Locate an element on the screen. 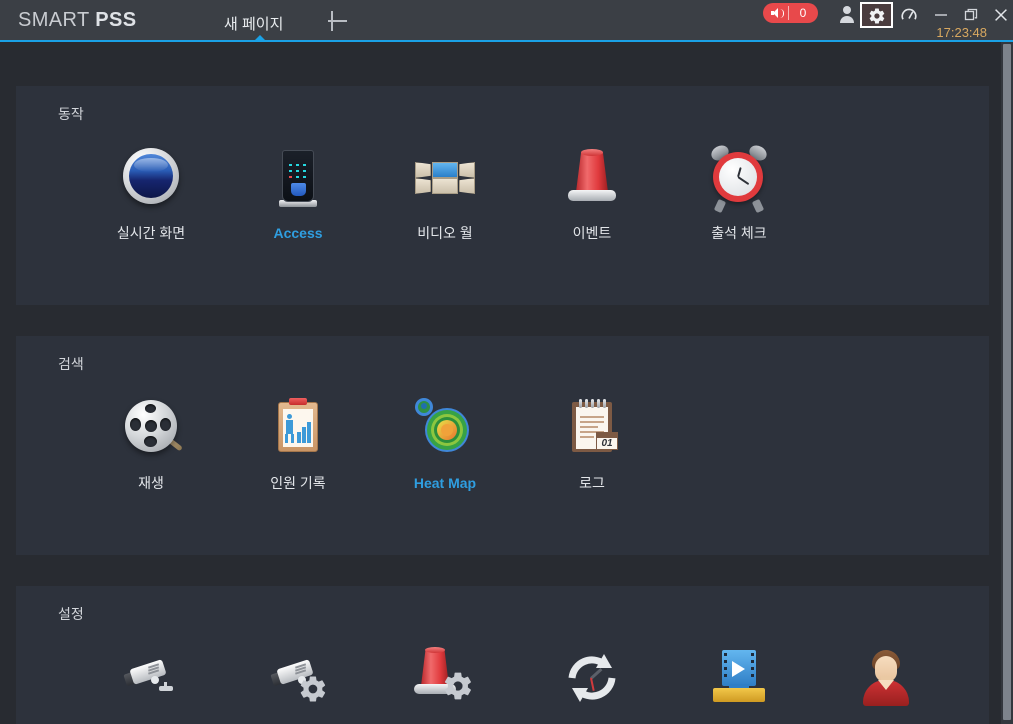 Image resolution: width=1013 pixels, height=724 pixels. tile-heat-map: Heat Map is located at coordinates (445, 452).